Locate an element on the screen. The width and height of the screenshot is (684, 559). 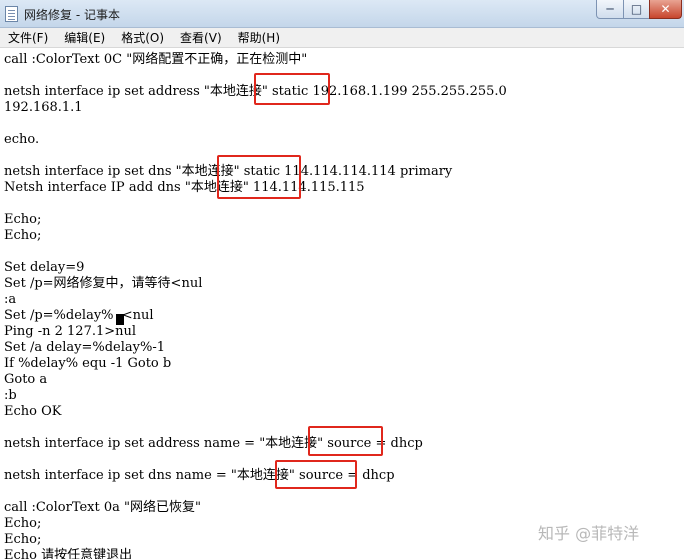
watermark: 知乎 @菲特洋 is located at coordinates (589, 533).